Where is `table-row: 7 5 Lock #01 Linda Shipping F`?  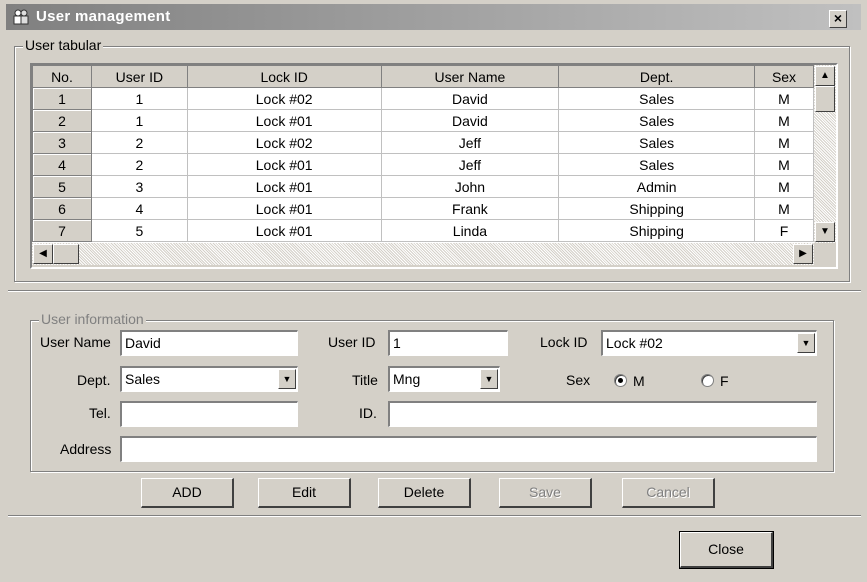 table-row: 7 5 Lock #01 Linda Shipping F is located at coordinates (423, 230).